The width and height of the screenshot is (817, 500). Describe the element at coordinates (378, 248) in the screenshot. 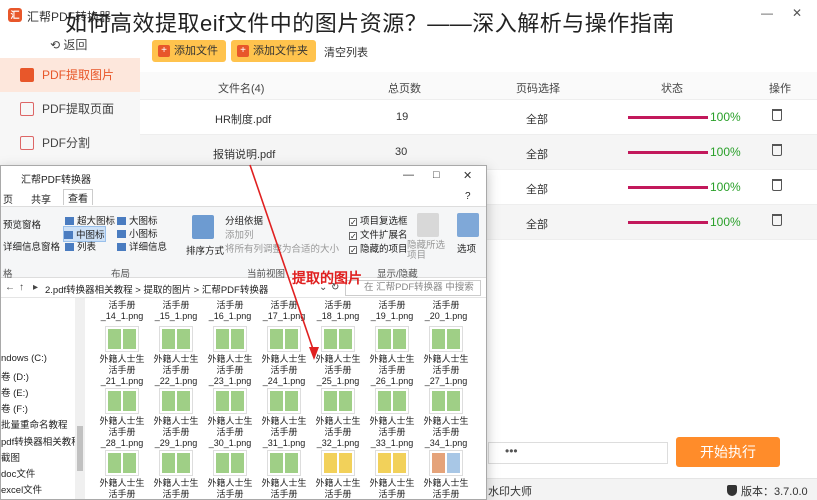

I see `hidden-items-toggle: ✓ 隐藏的项目` at that location.